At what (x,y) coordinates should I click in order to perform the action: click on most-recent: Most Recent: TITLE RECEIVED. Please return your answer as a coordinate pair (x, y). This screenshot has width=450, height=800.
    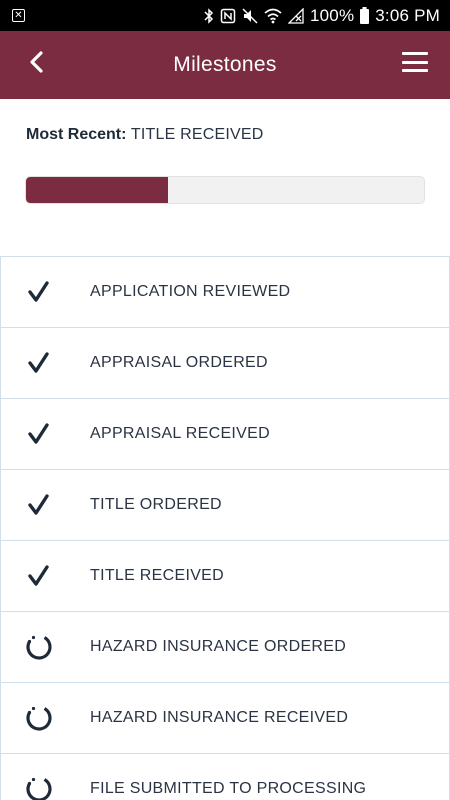
    Looking at the image, I should click on (145, 135).